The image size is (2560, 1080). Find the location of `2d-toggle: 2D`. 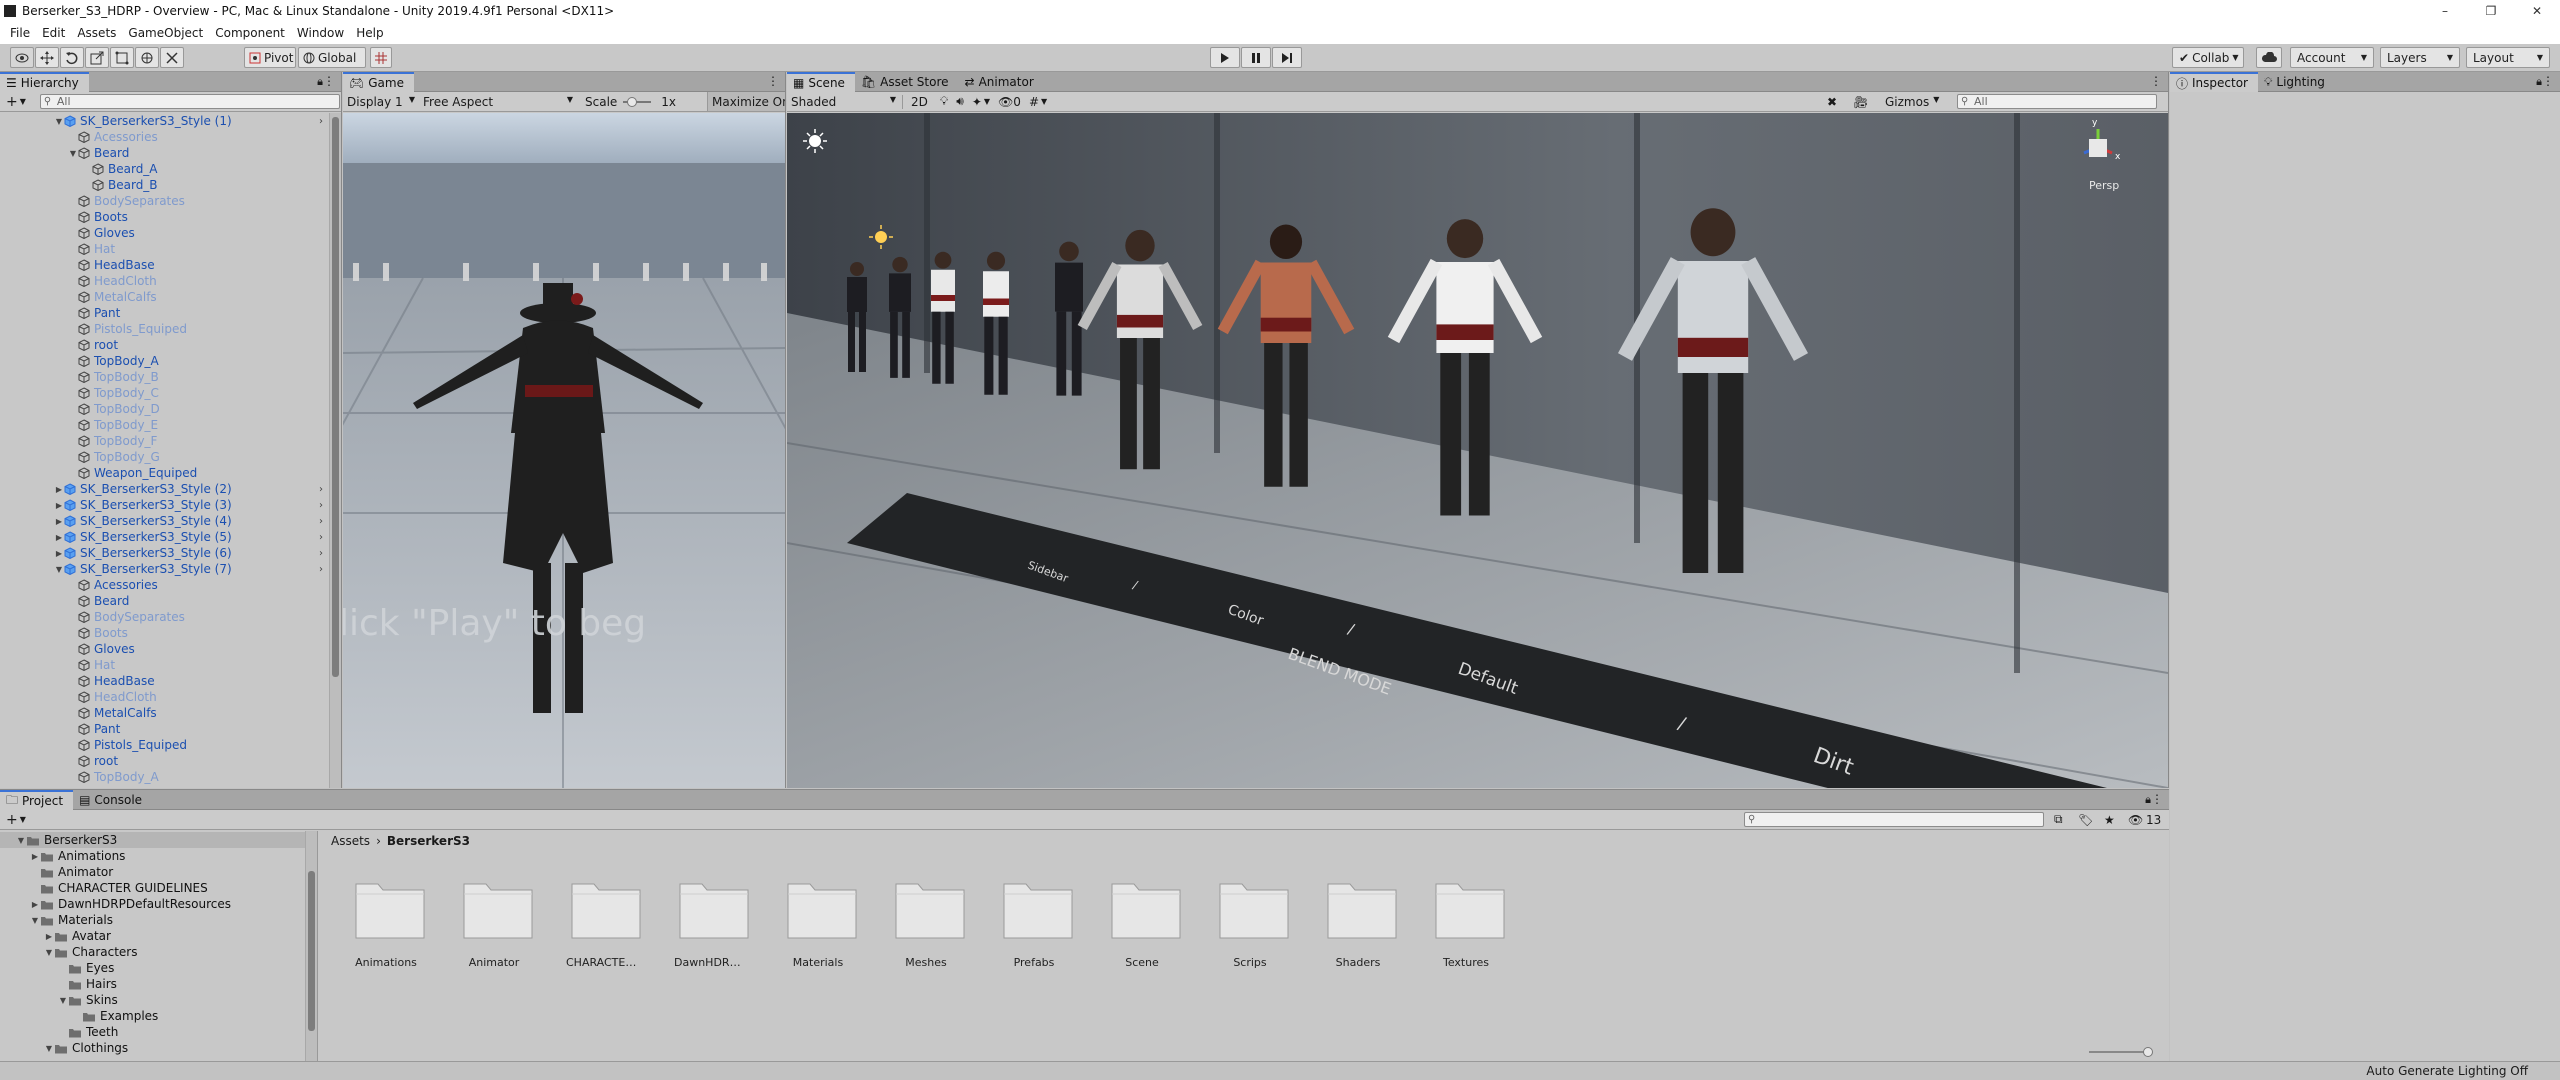

2d-toggle: 2D is located at coordinates (919, 102).